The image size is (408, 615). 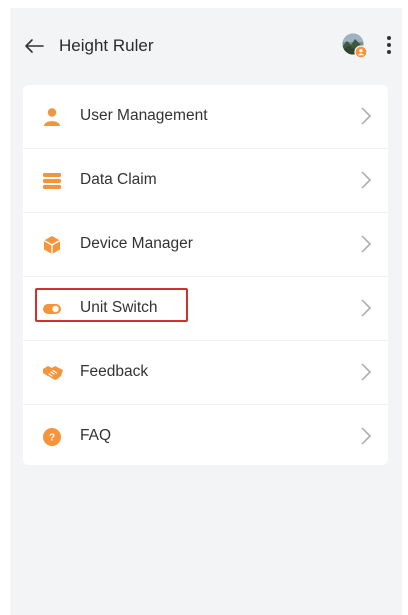 I want to click on user-icon, so click(x=52, y=117).